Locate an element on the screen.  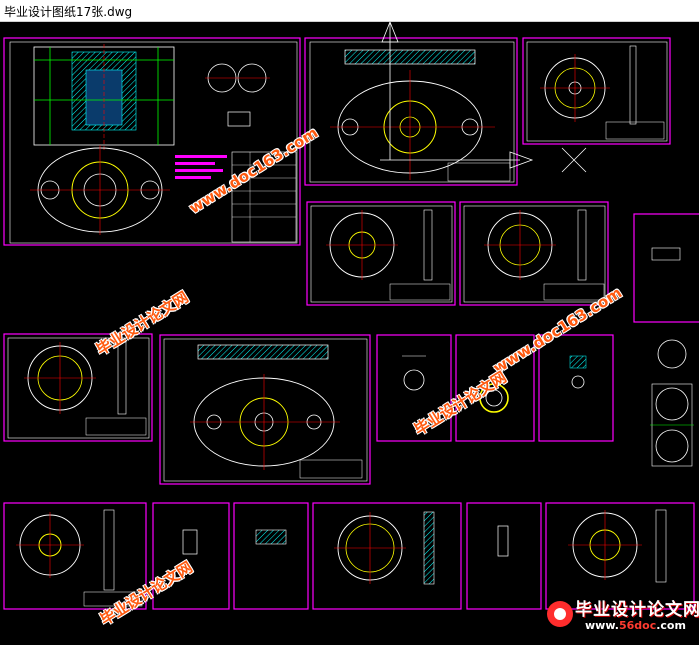
sheet-flange-4d is located at coordinates (387, 556).